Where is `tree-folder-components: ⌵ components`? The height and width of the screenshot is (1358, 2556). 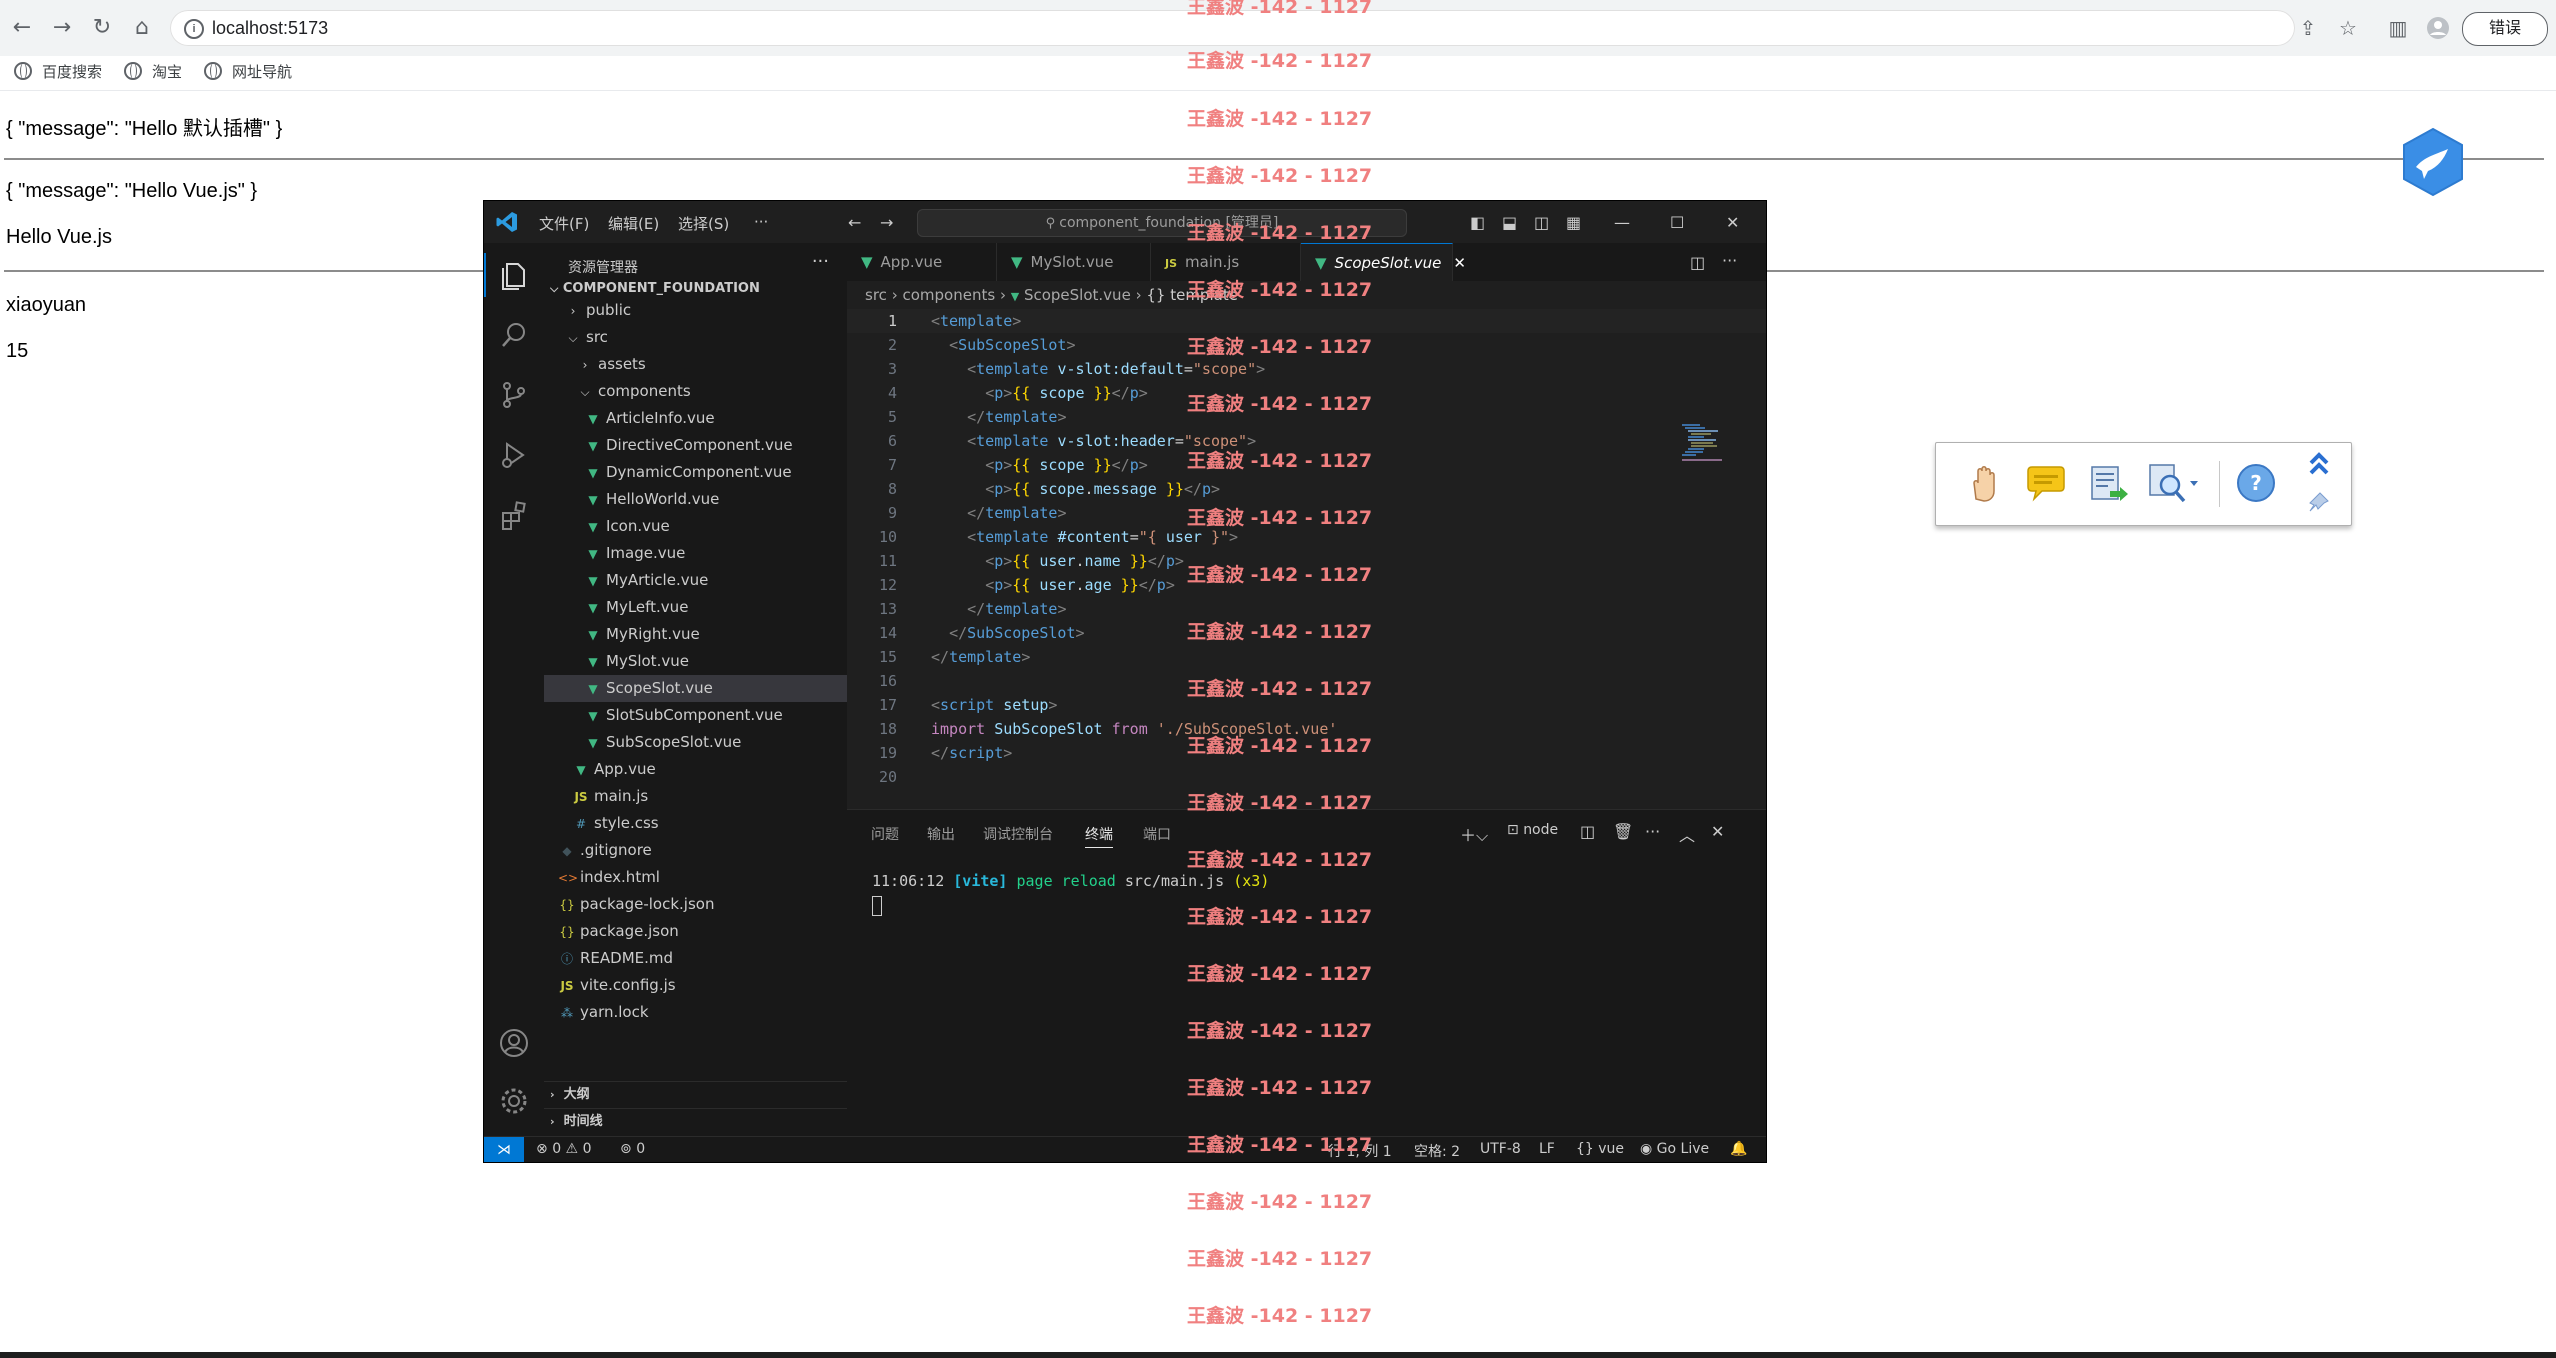 tree-folder-components: ⌵ components is located at coordinates (711, 391).